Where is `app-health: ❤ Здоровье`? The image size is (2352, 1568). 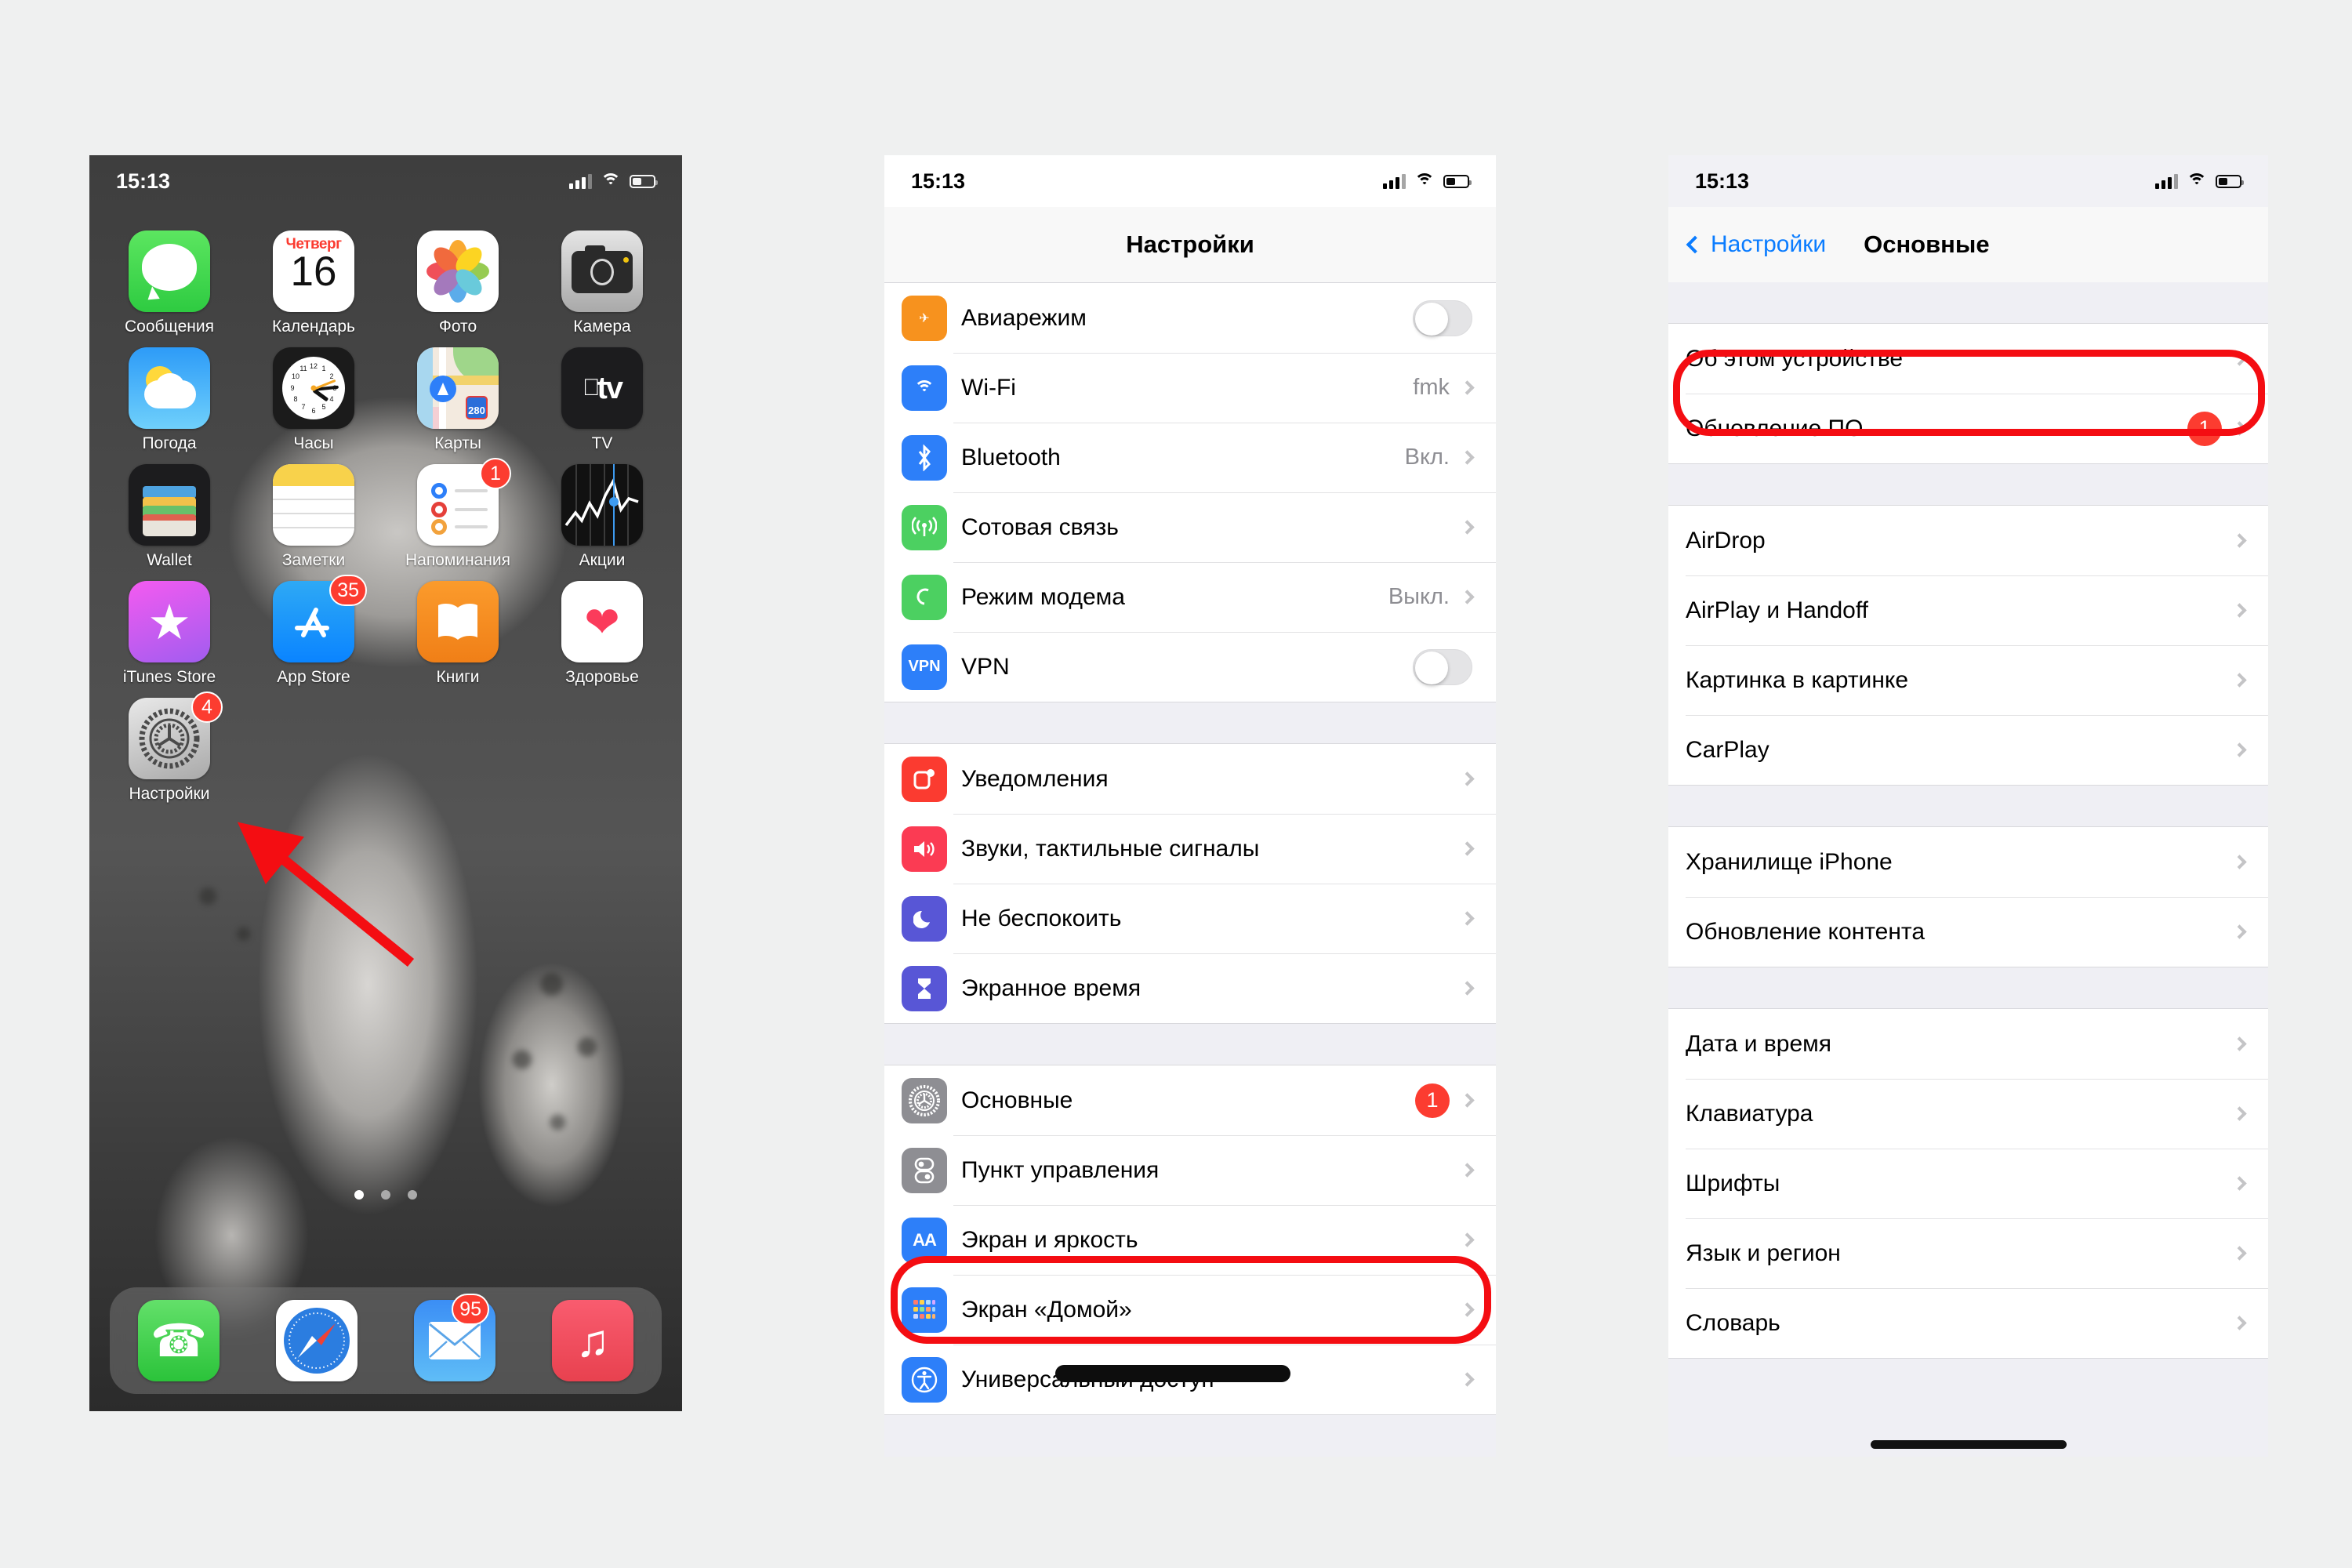 app-health: ❤ Здоровье is located at coordinates (602, 634).